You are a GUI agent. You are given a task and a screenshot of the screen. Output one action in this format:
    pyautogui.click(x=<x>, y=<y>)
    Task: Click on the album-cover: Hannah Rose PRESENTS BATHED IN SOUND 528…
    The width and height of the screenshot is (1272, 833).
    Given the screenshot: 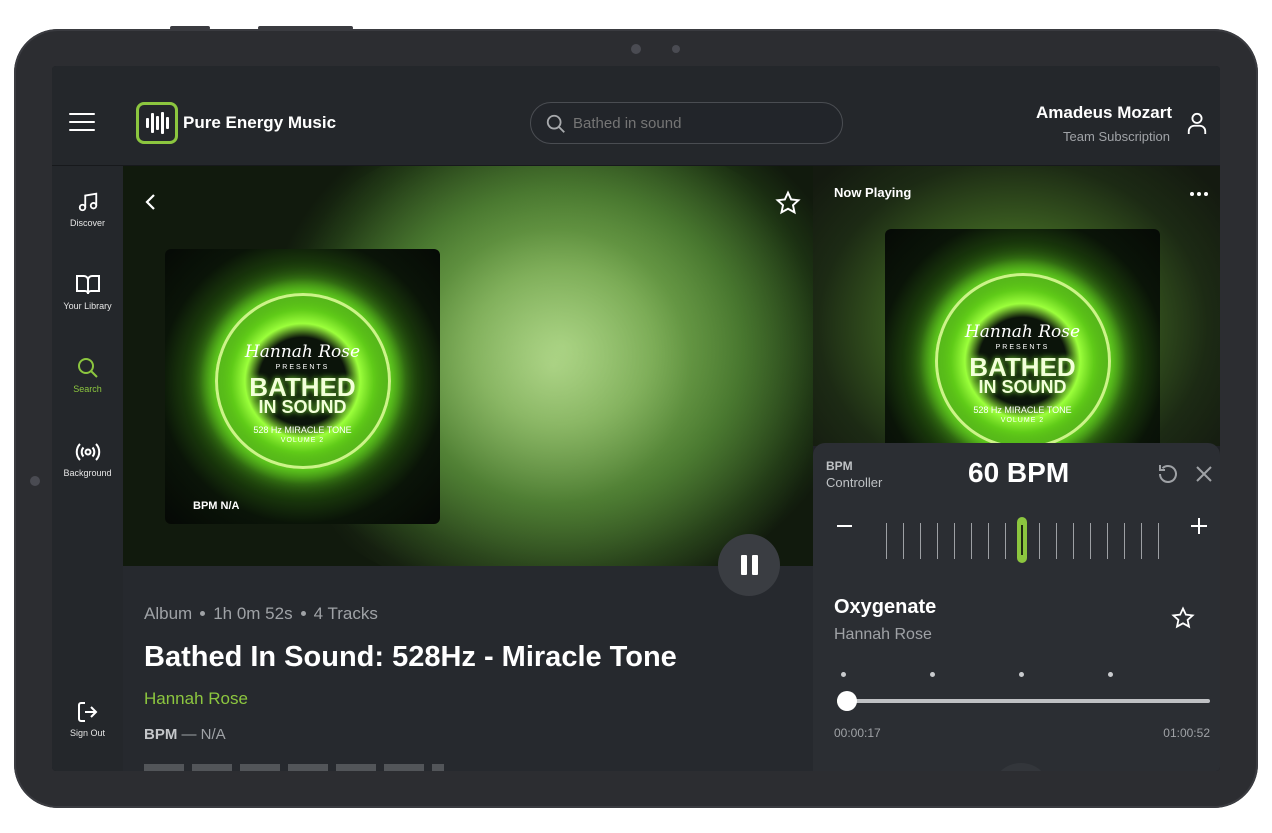 What is the action you would take?
    pyautogui.click(x=302, y=386)
    